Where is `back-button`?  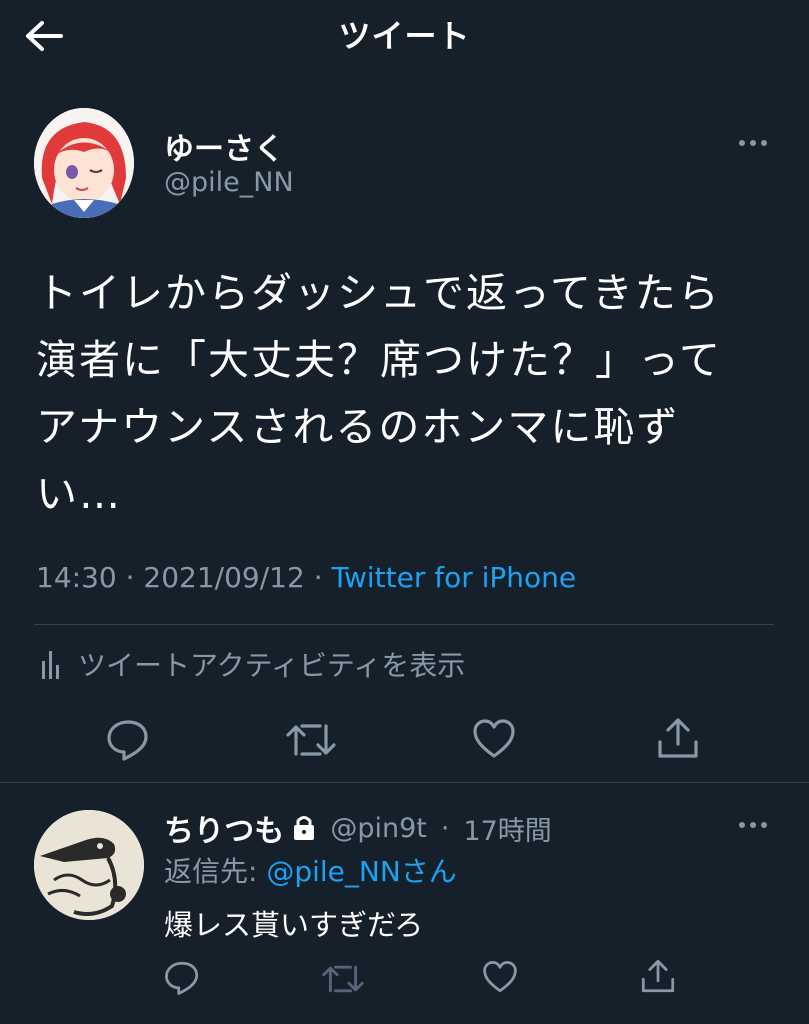
back-button is located at coordinates (44, 36).